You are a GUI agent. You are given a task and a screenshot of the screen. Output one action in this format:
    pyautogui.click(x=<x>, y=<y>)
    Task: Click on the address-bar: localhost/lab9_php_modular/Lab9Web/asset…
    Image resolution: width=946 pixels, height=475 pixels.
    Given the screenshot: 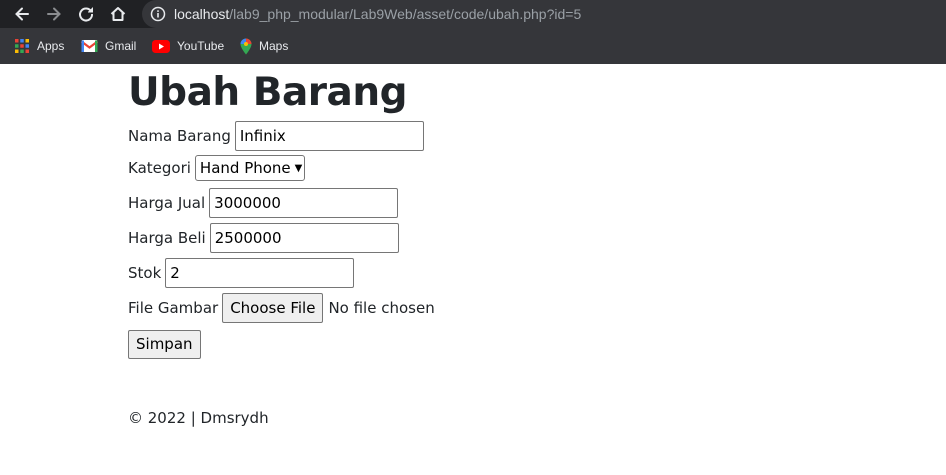 What is the action you would take?
    pyautogui.click(x=544, y=14)
    